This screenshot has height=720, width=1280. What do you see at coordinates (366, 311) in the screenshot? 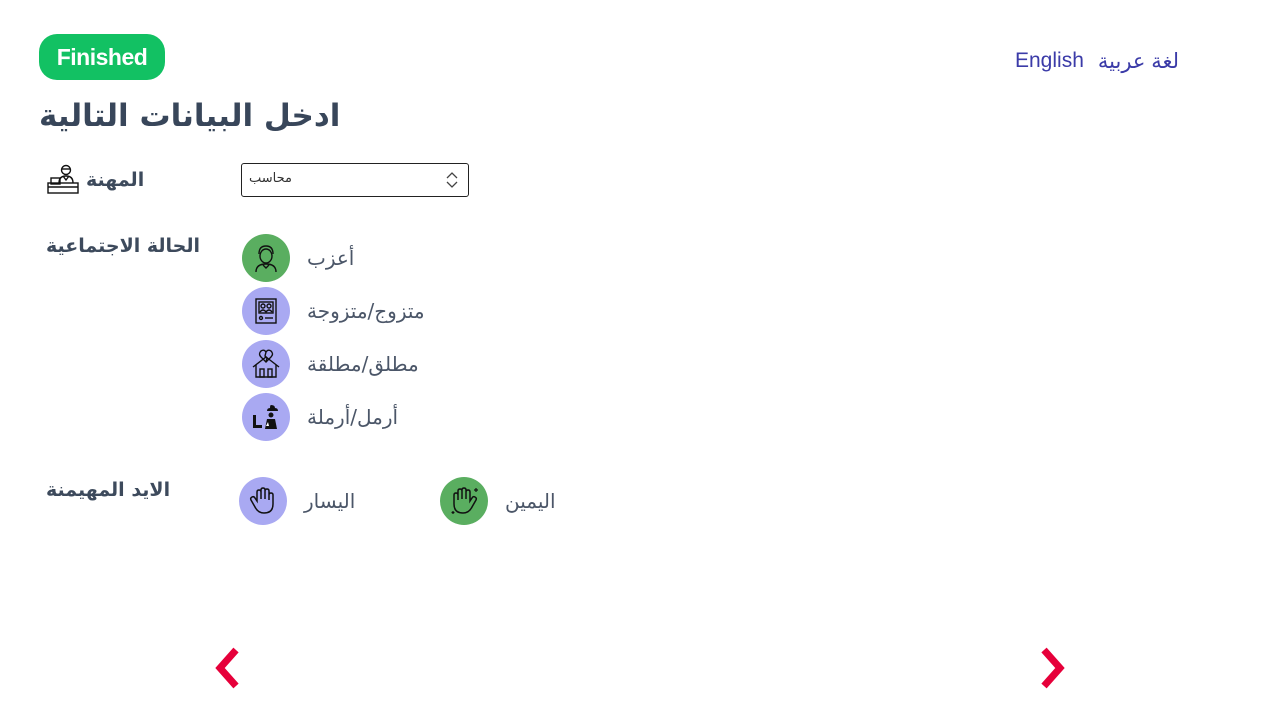
I see `option-label: متزوج/متزوجة` at bounding box center [366, 311].